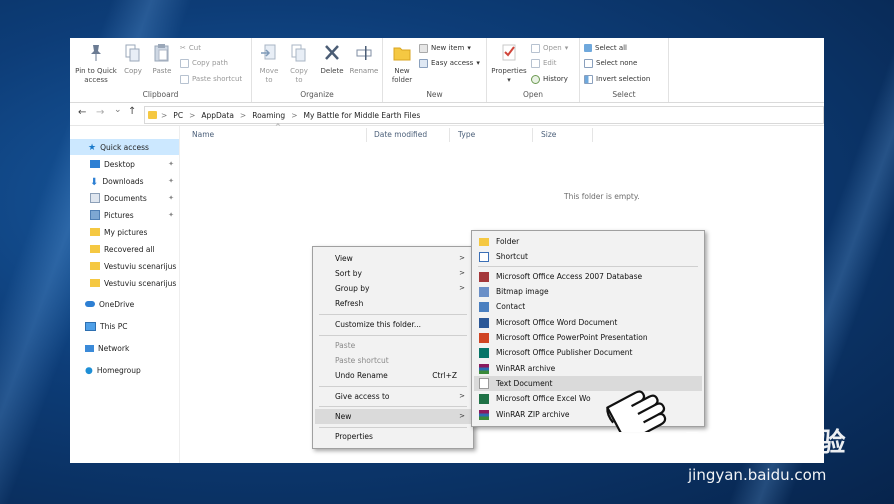 The width and height of the screenshot is (894, 504). What do you see at coordinates (466, 134) in the screenshot?
I see `column-header-type: Type` at bounding box center [466, 134].